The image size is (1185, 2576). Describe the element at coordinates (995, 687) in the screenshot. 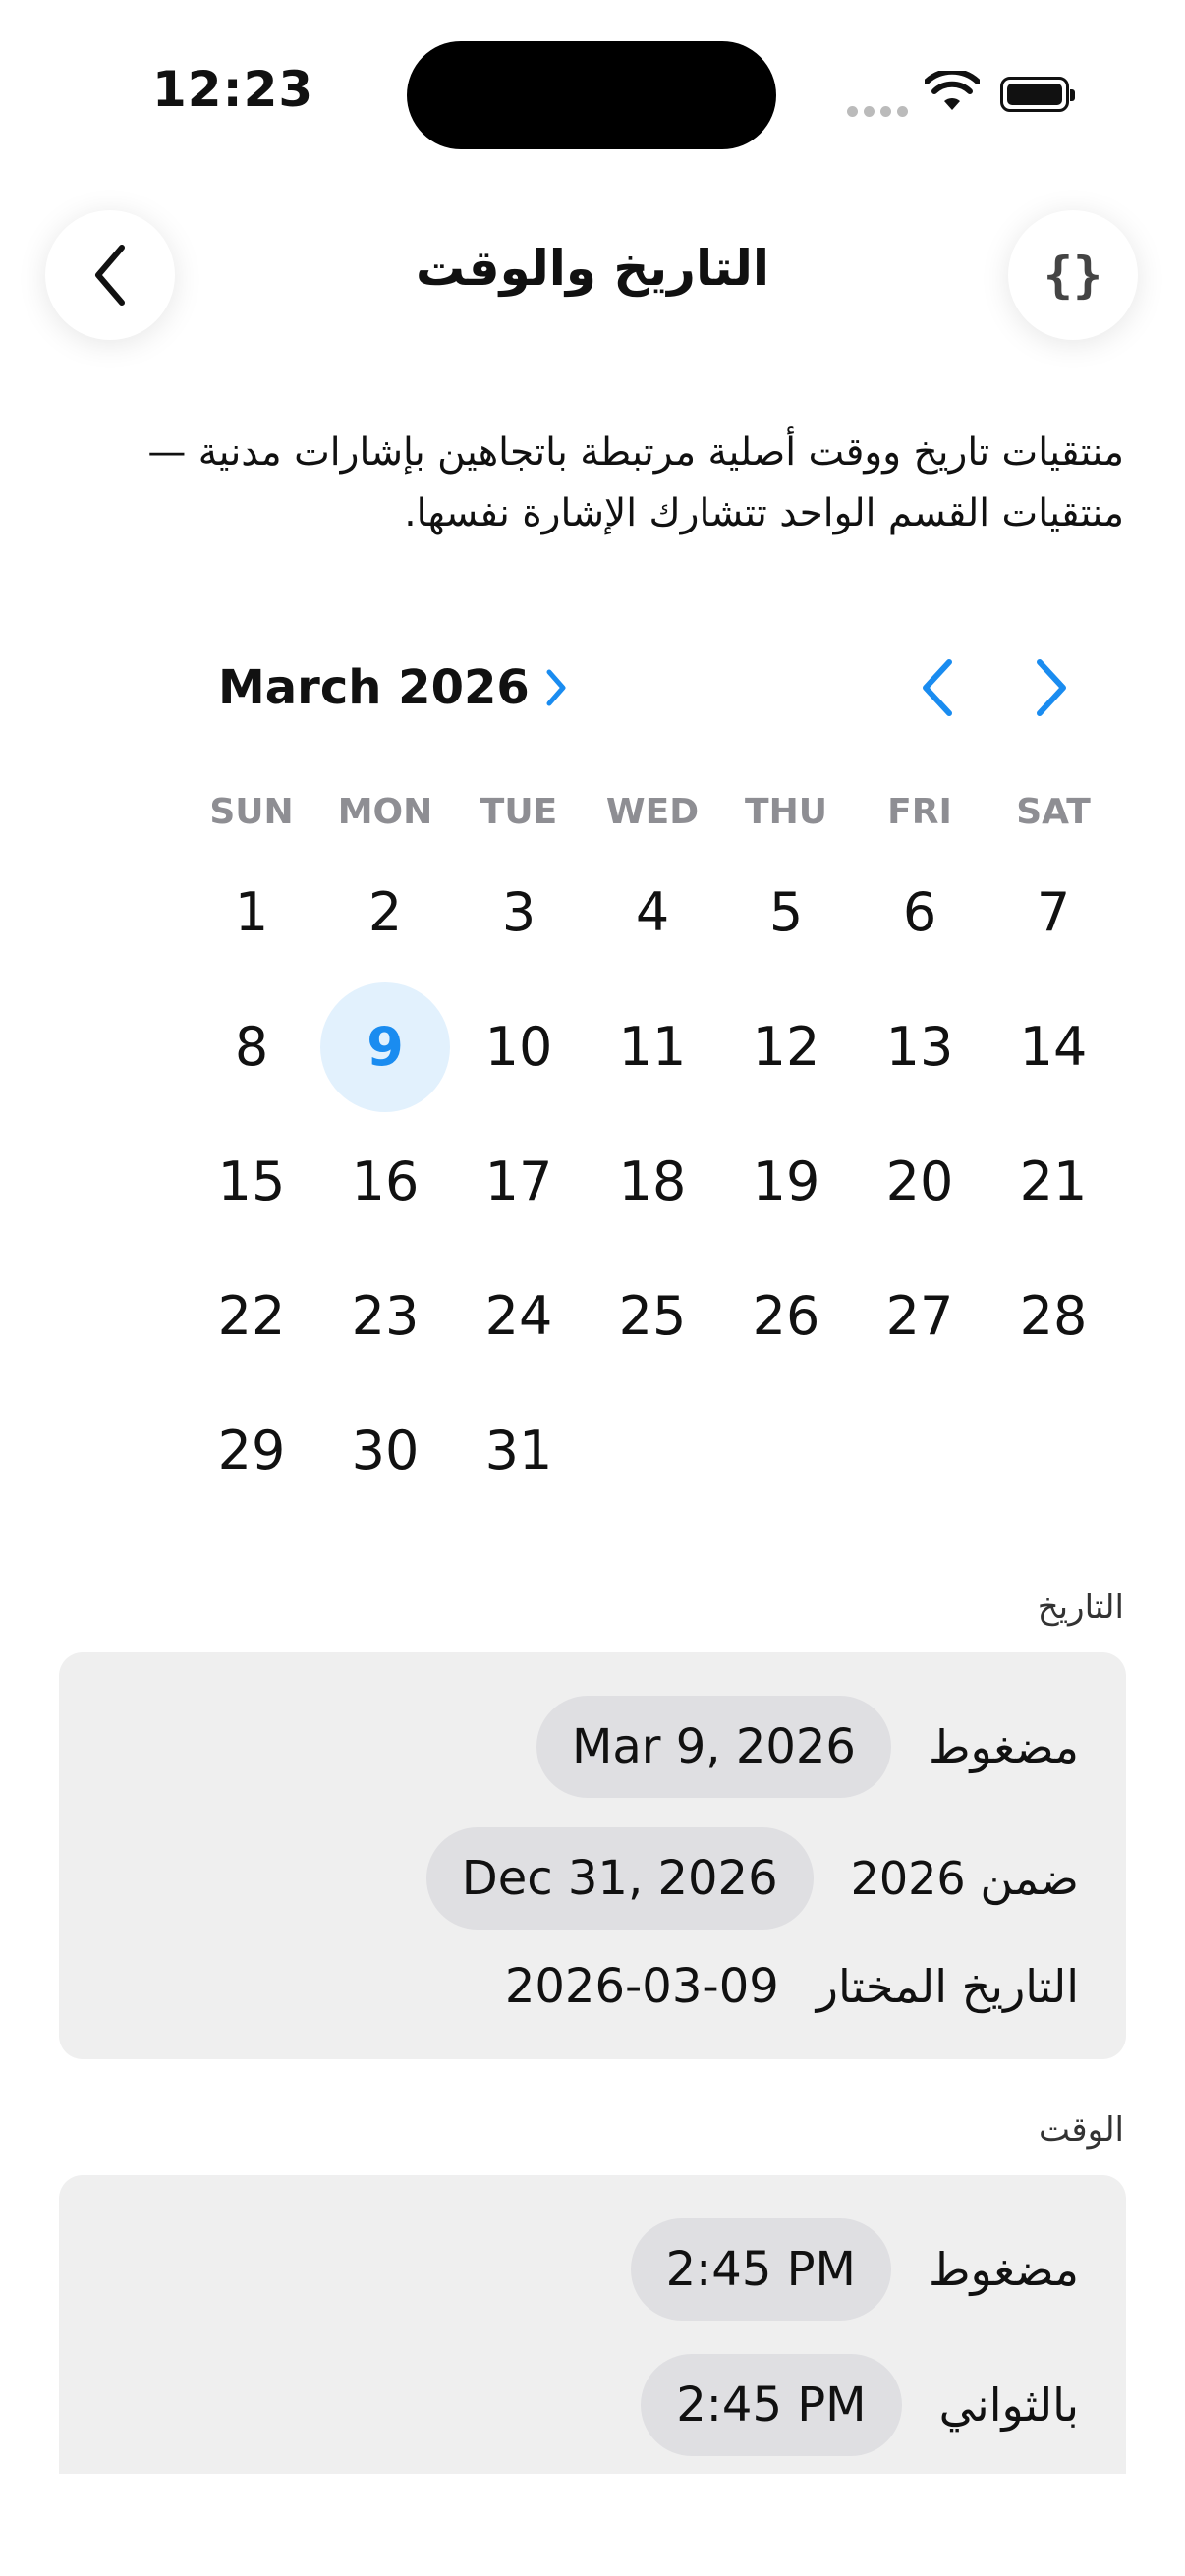

I see `month-navigation` at that location.